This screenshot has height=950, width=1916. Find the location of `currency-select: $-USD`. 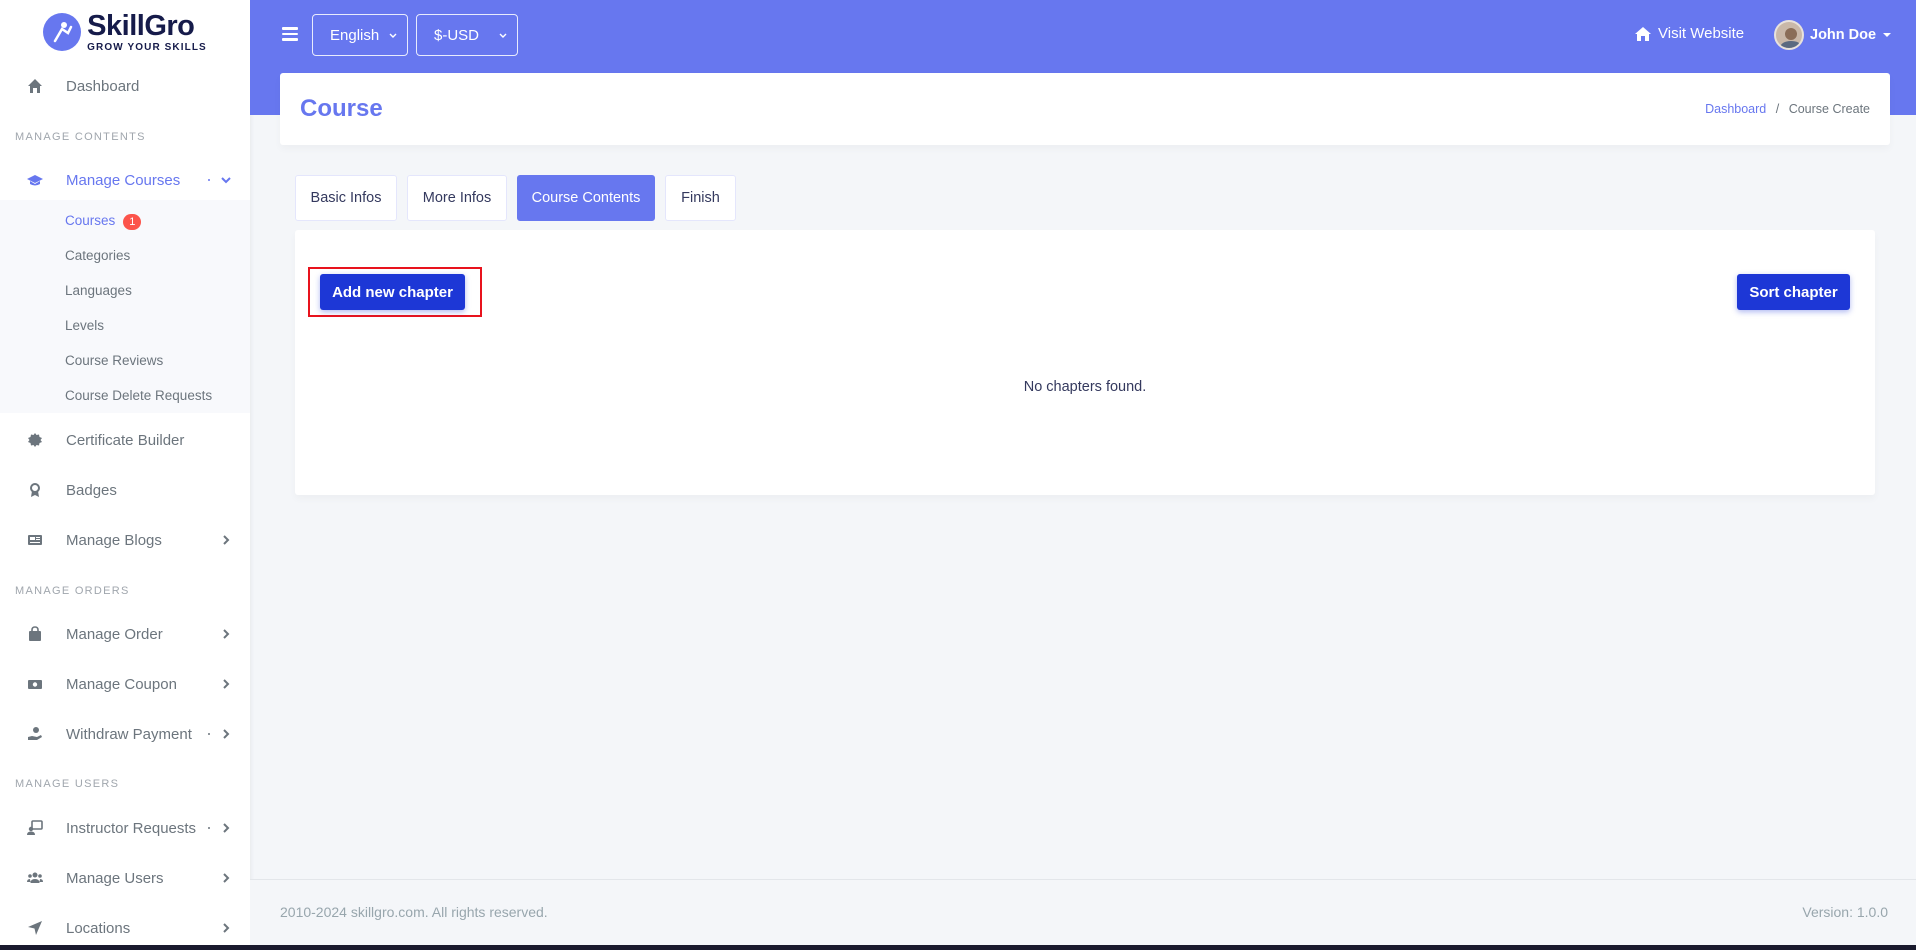

currency-select: $-USD is located at coordinates (467, 35).